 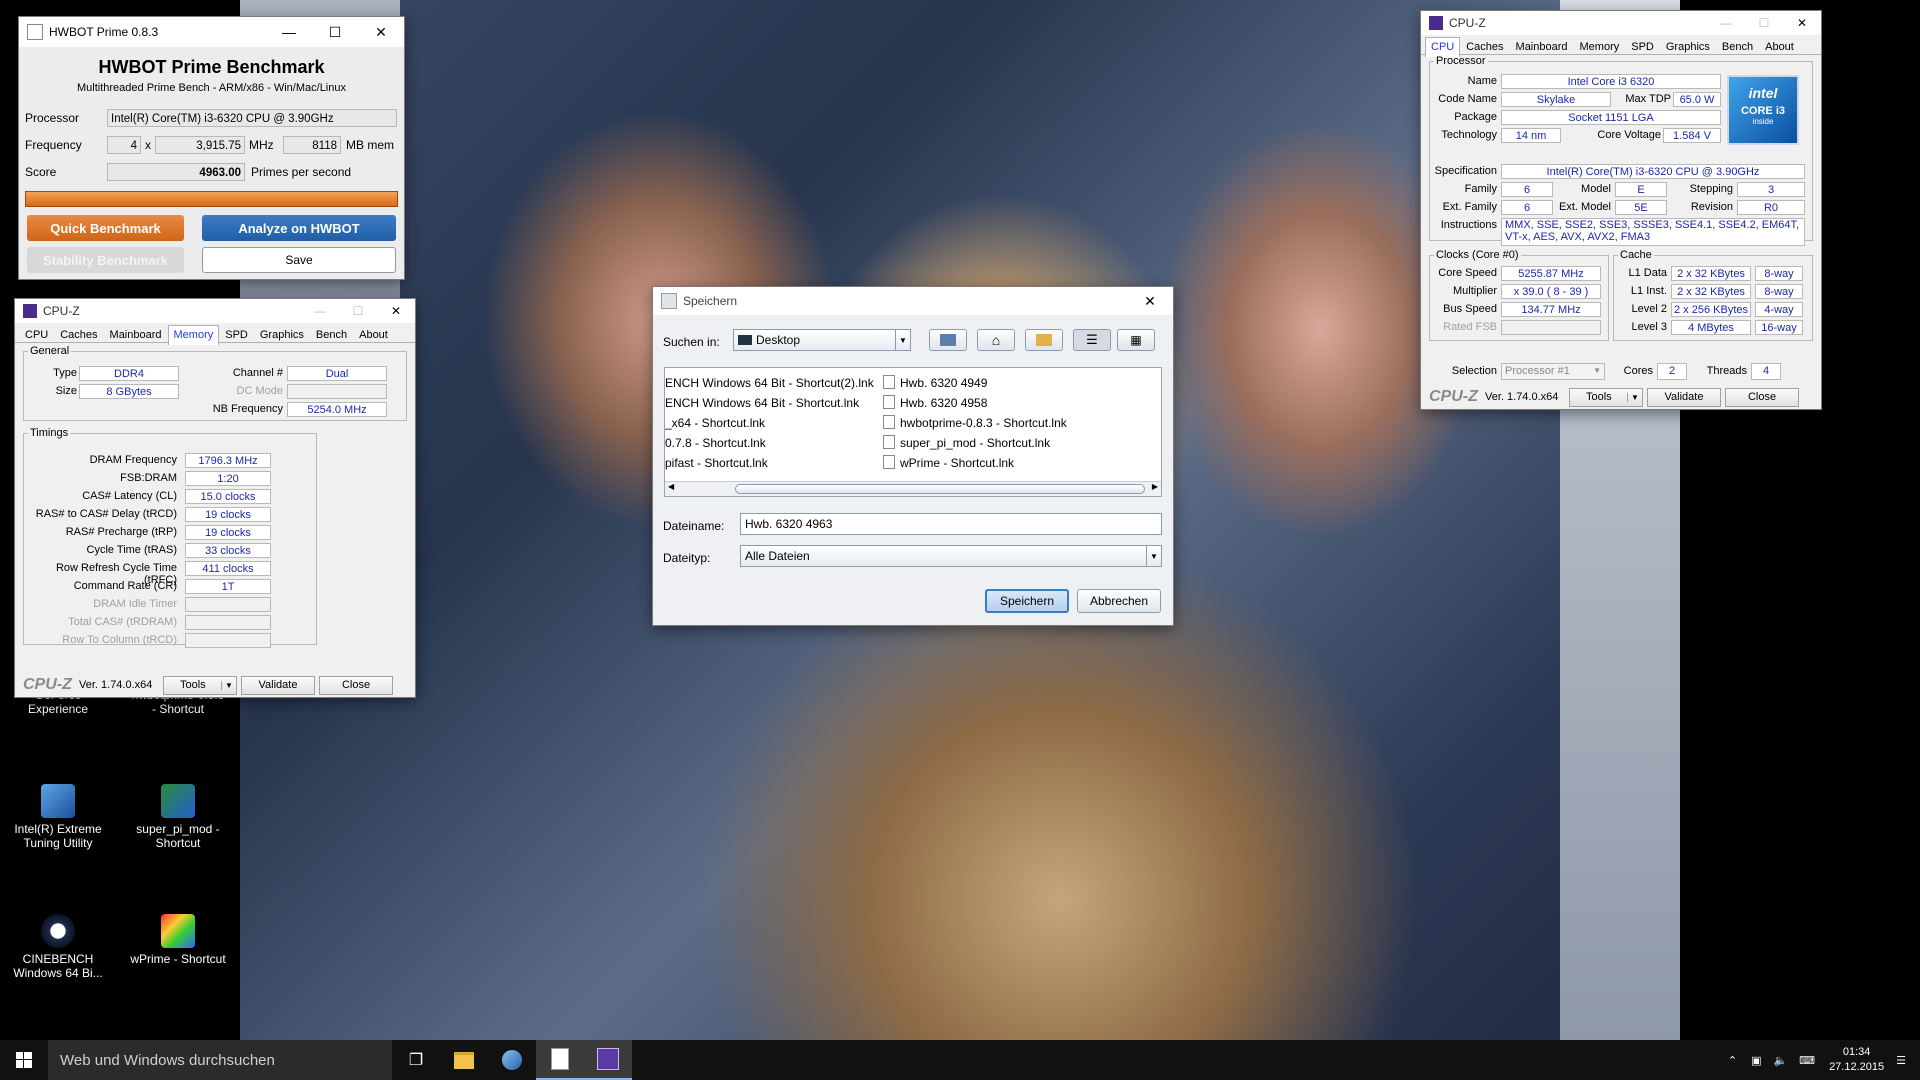 What do you see at coordinates (1044, 340) in the screenshot?
I see `new-folder-button` at bounding box center [1044, 340].